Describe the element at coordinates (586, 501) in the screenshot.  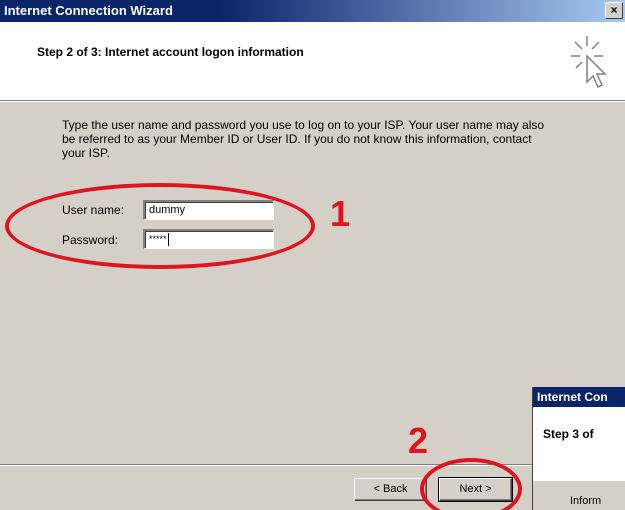
I see `preview-info-text: Inform` at that location.